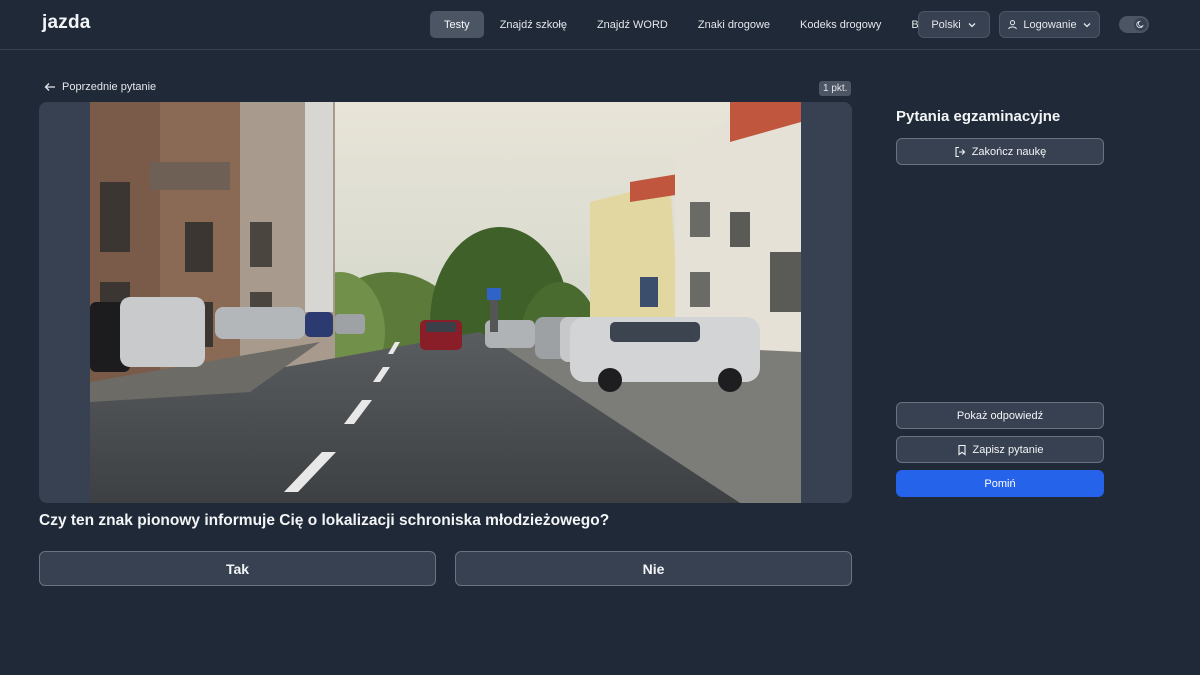  What do you see at coordinates (1140, 24) in the screenshot?
I see `moon-icon` at bounding box center [1140, 24].